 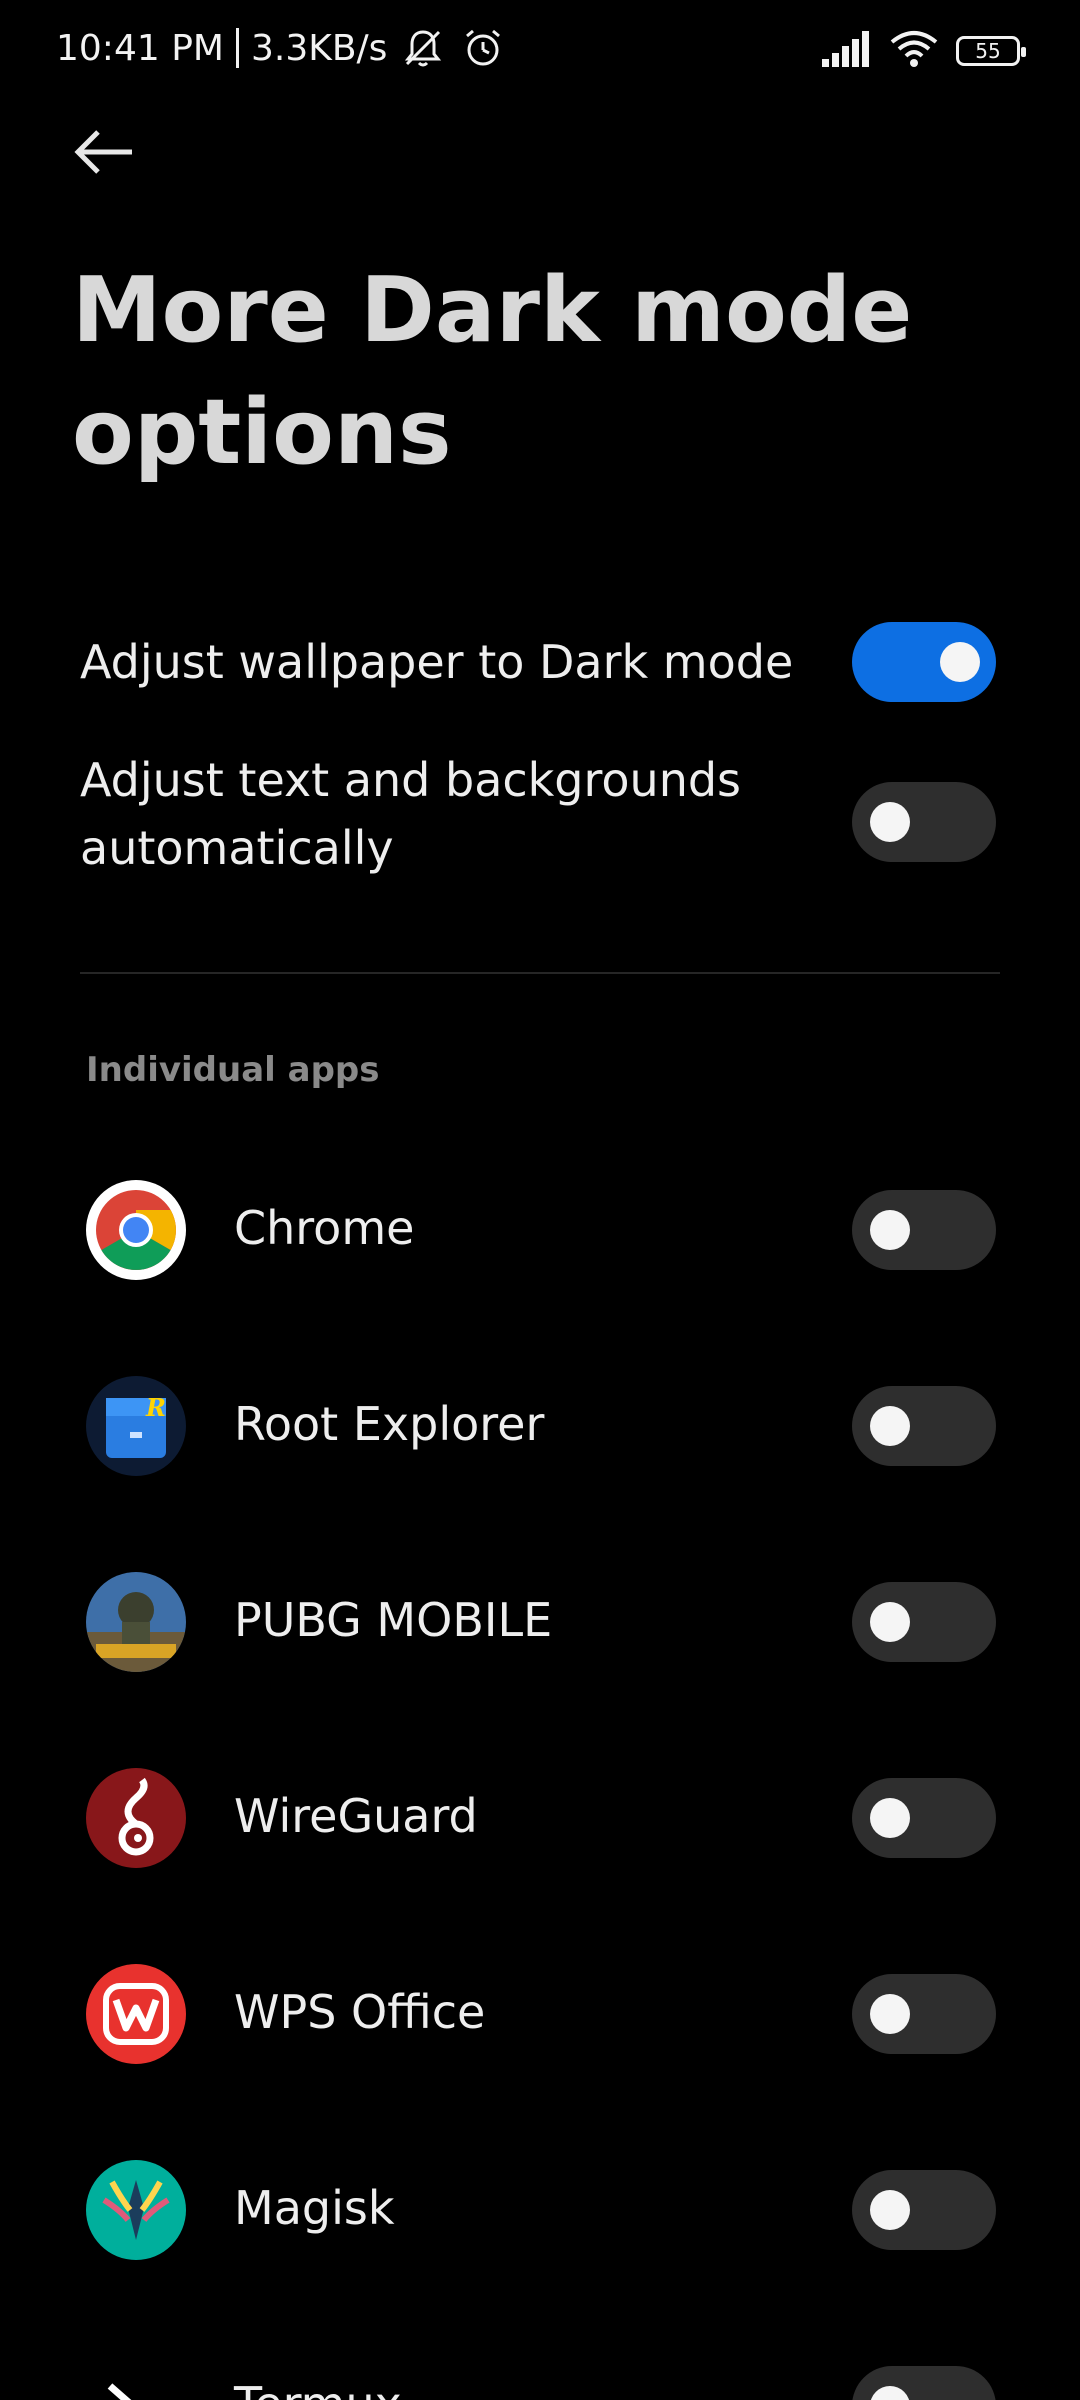 What do you see at coordinates (136, 1230) in the screenshot?
I see `chrome-icon` at bounding box center [136, 1230].